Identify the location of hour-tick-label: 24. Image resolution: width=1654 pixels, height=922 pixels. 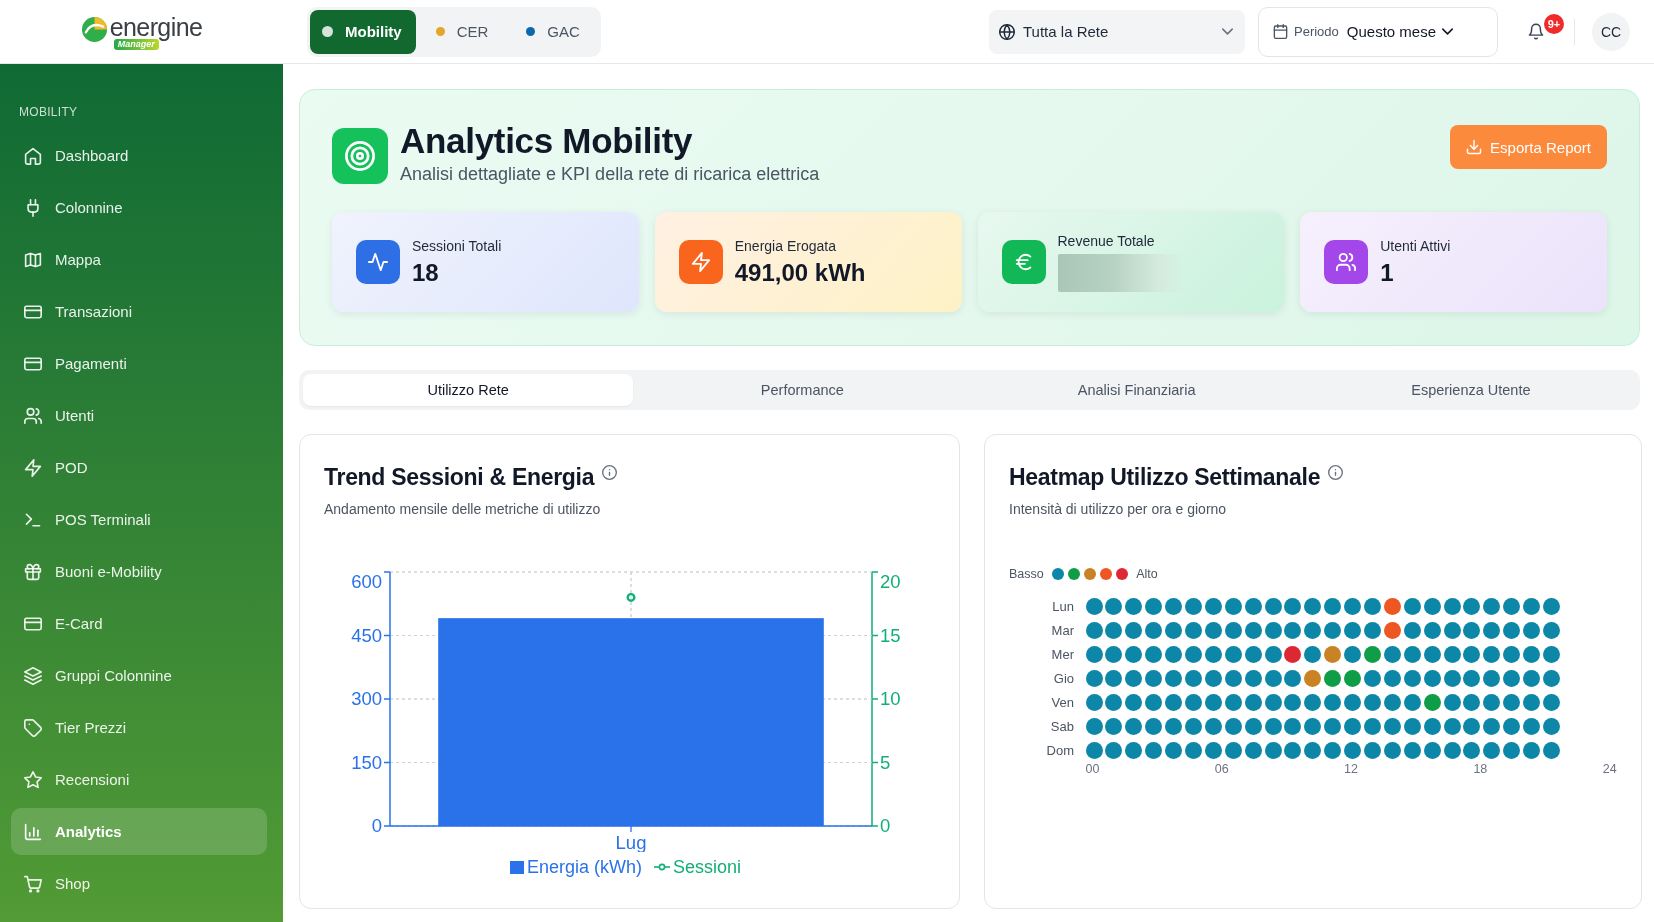
(1609, 769).